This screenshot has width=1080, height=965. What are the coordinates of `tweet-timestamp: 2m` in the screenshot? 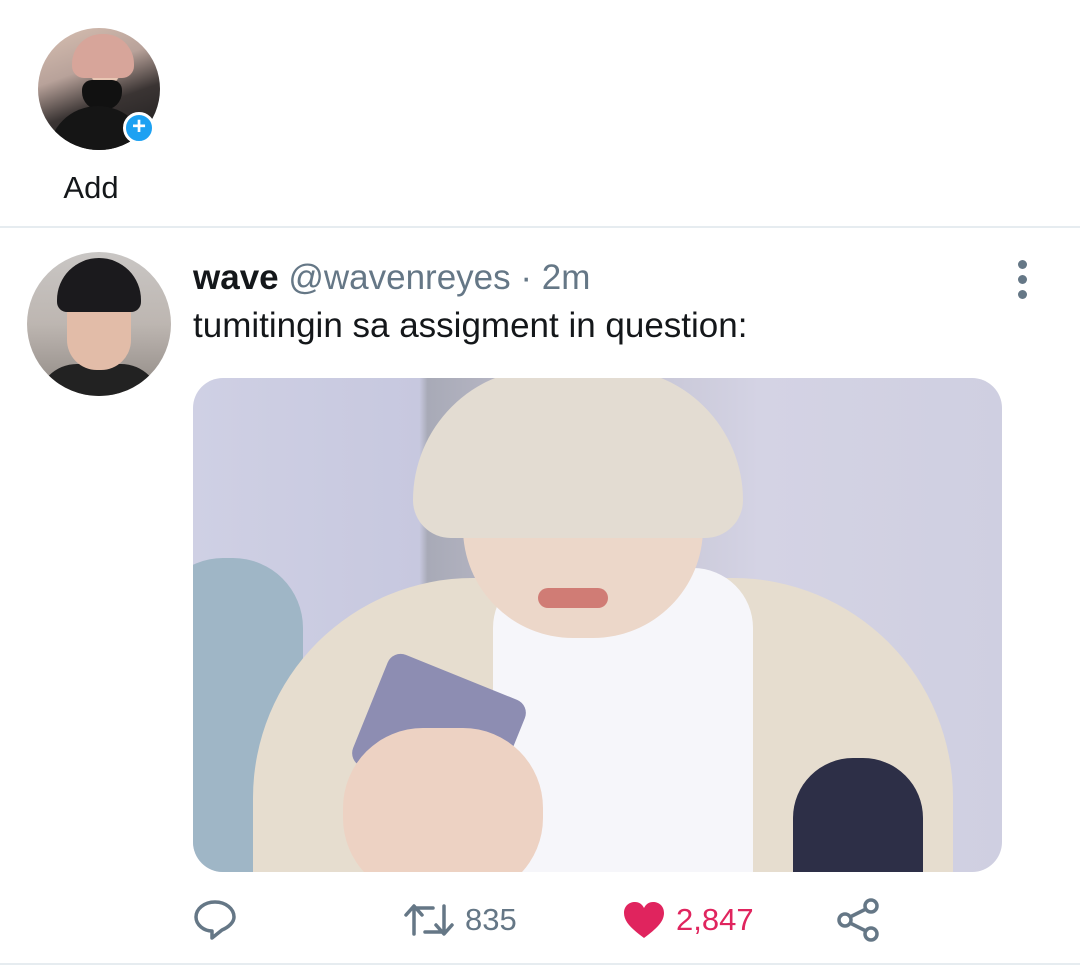 It's located at (566, 277).